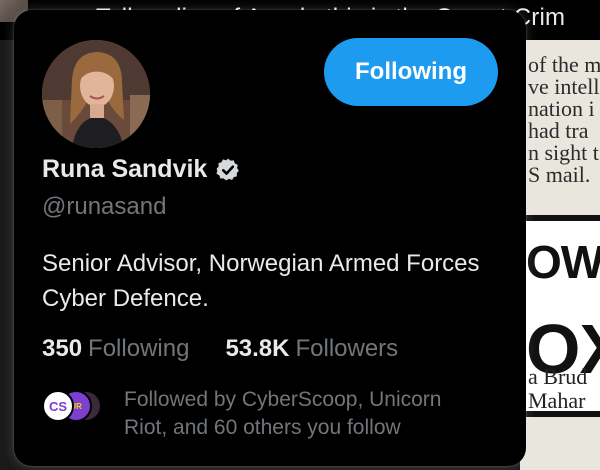 This screenshot has width=600, height=470. I want to click on profile-handle: @runasand, so click(104, 207).